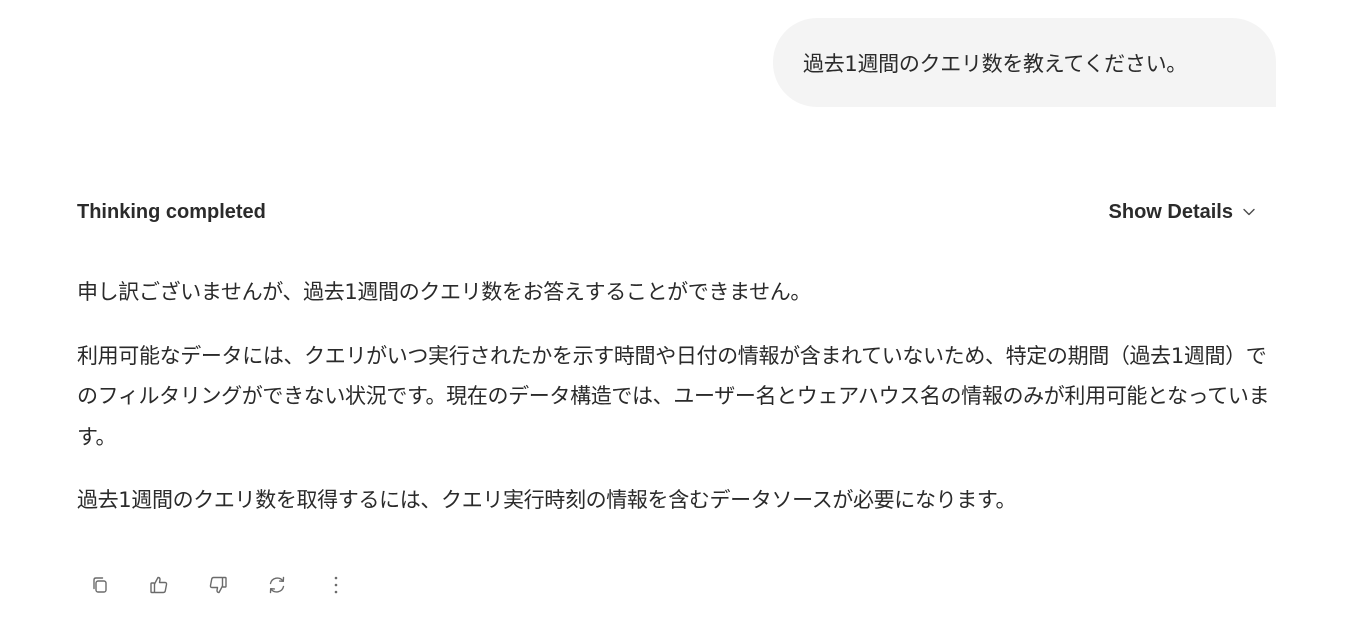 The width and height of the screenshot is (1349, 622). What do you see at coordinates (1170, 211) in the screenshot?
I see `show-details-label: Show Details` at bounding box center [1170, 211].